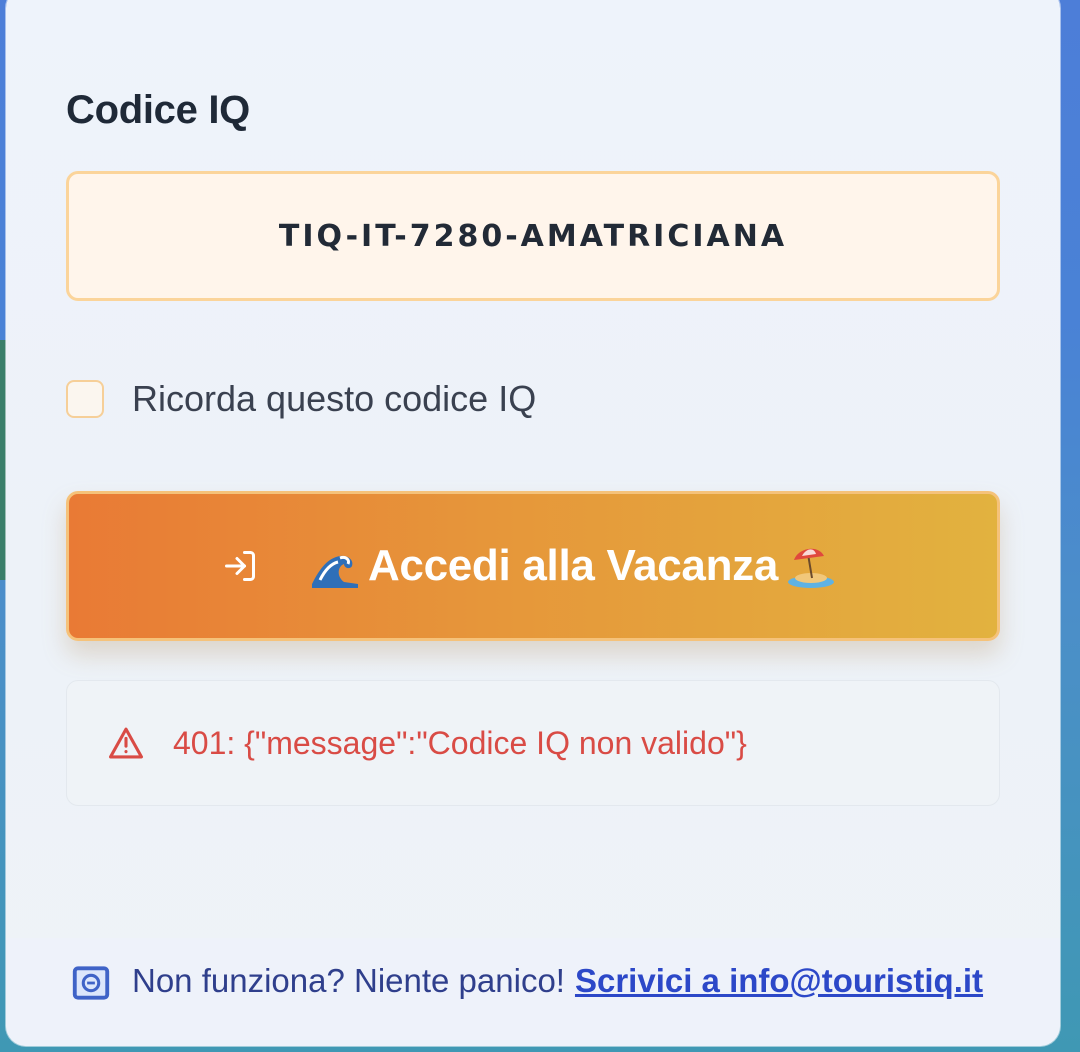 Image resolution: width=1080 pixels, height=1052 pixels. I want to click on login-icon, so click(239, 566).